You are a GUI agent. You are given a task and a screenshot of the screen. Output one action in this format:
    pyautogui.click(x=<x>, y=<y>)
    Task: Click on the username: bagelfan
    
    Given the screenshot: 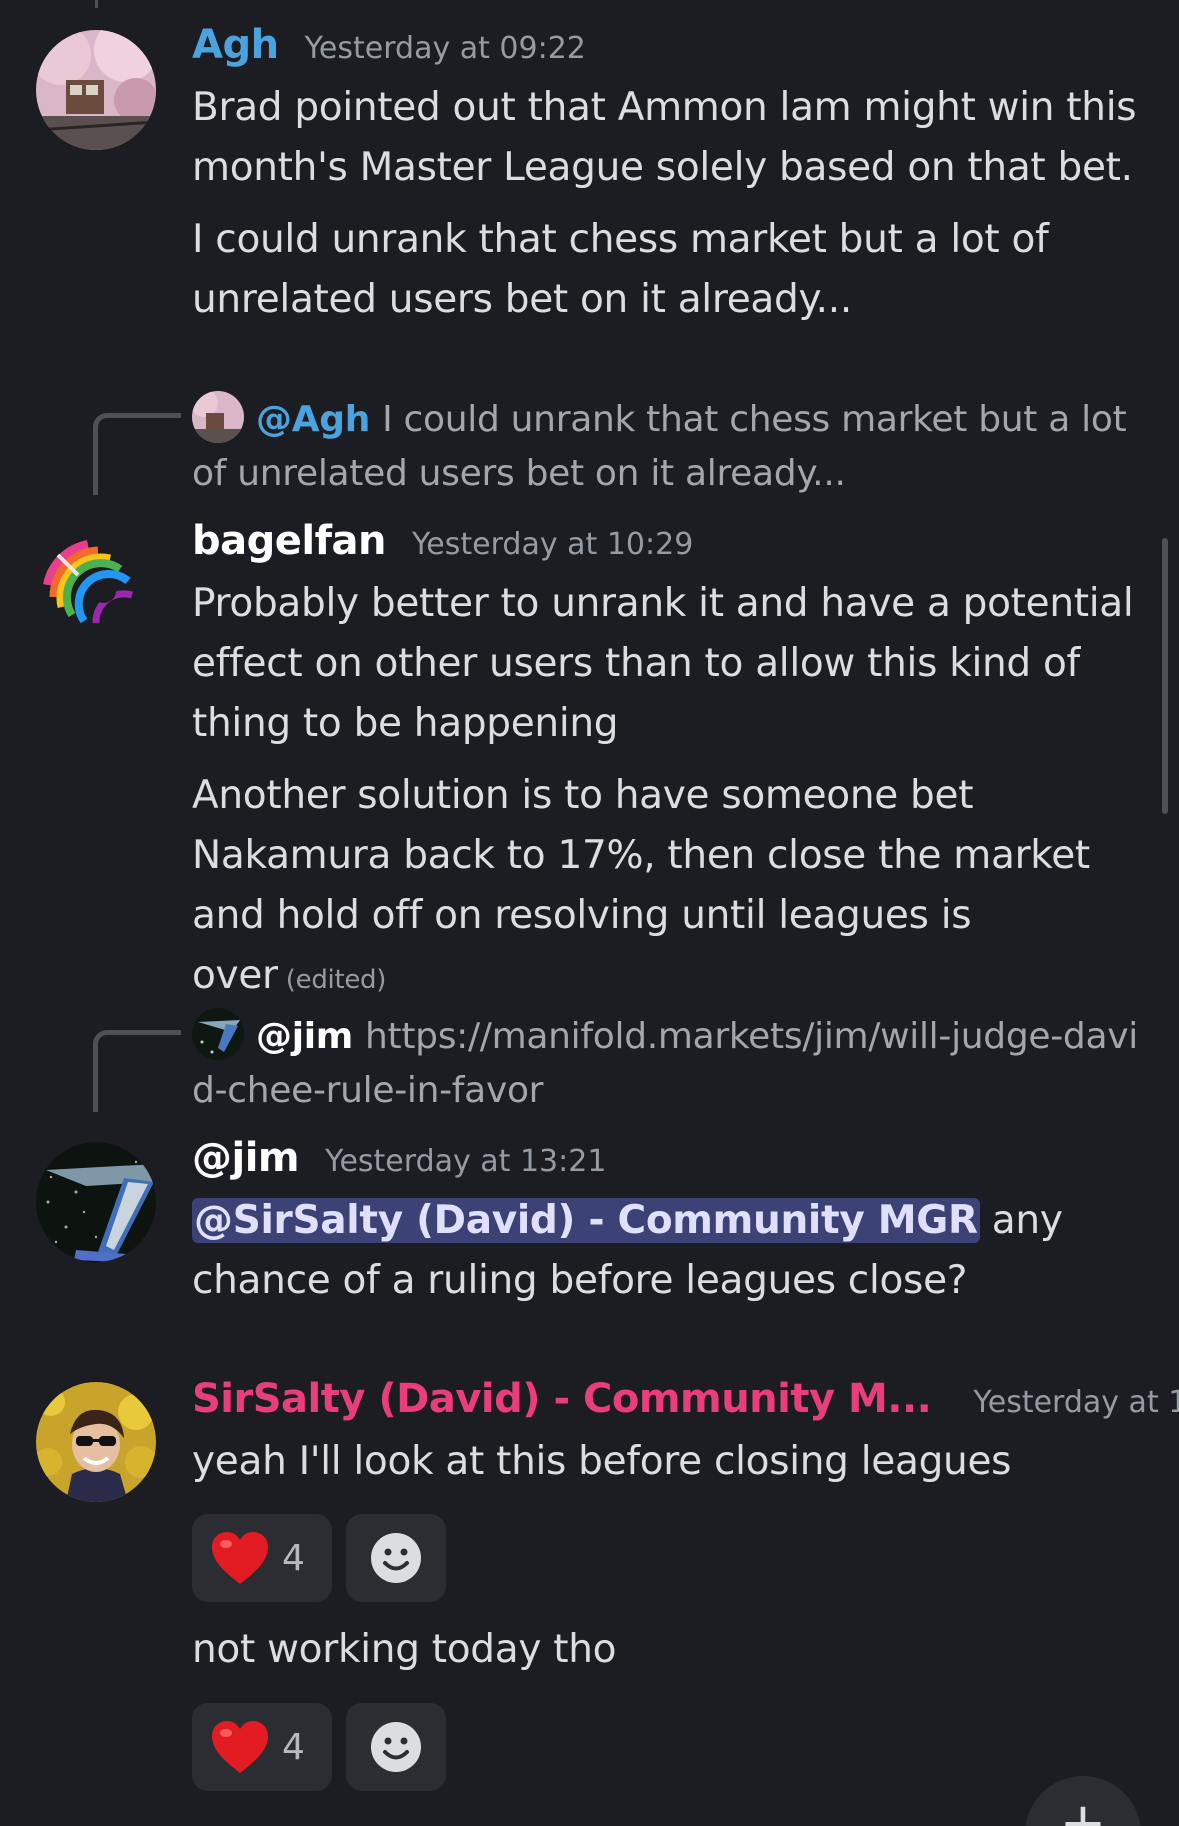 What is the action you would take?
    pyautogui.click(x=289, y=541)
    